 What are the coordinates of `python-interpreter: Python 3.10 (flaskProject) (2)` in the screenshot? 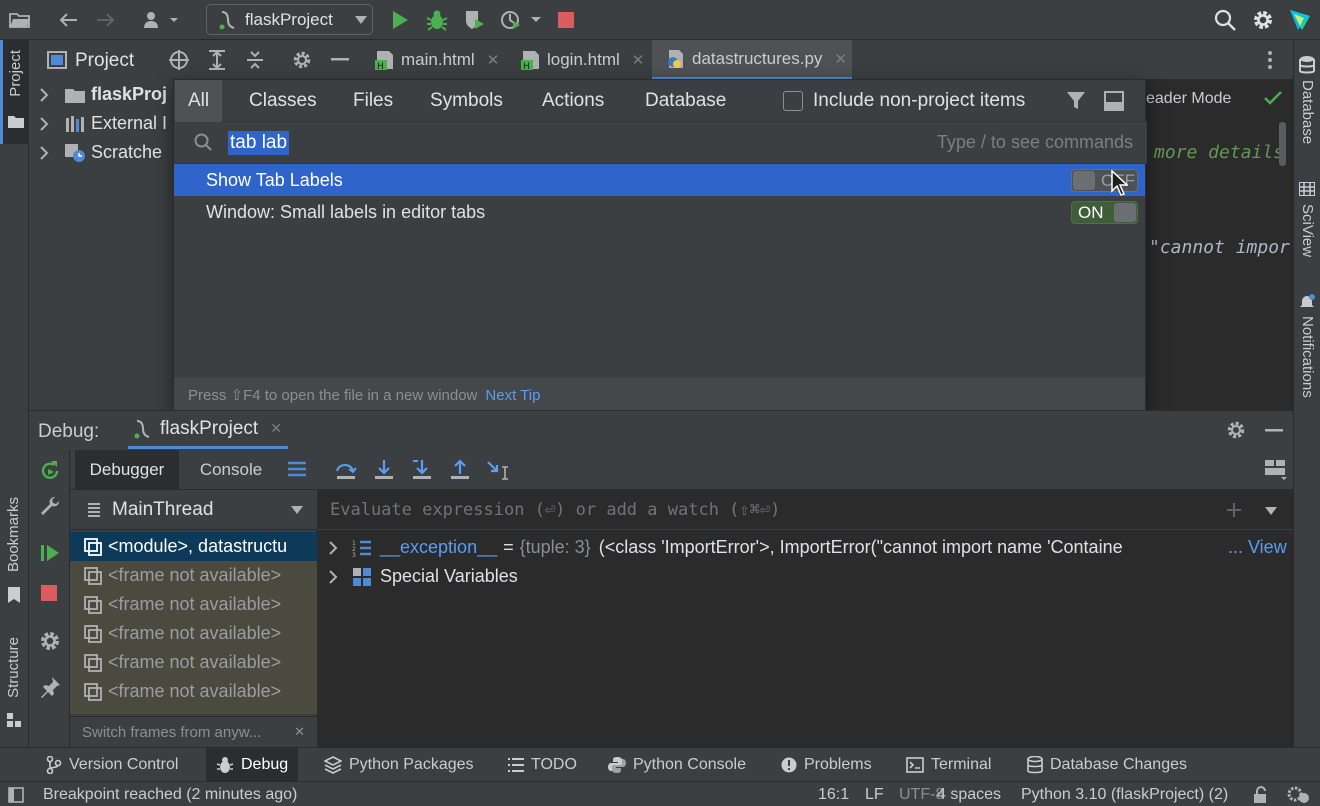 It's located at (1124, 795).